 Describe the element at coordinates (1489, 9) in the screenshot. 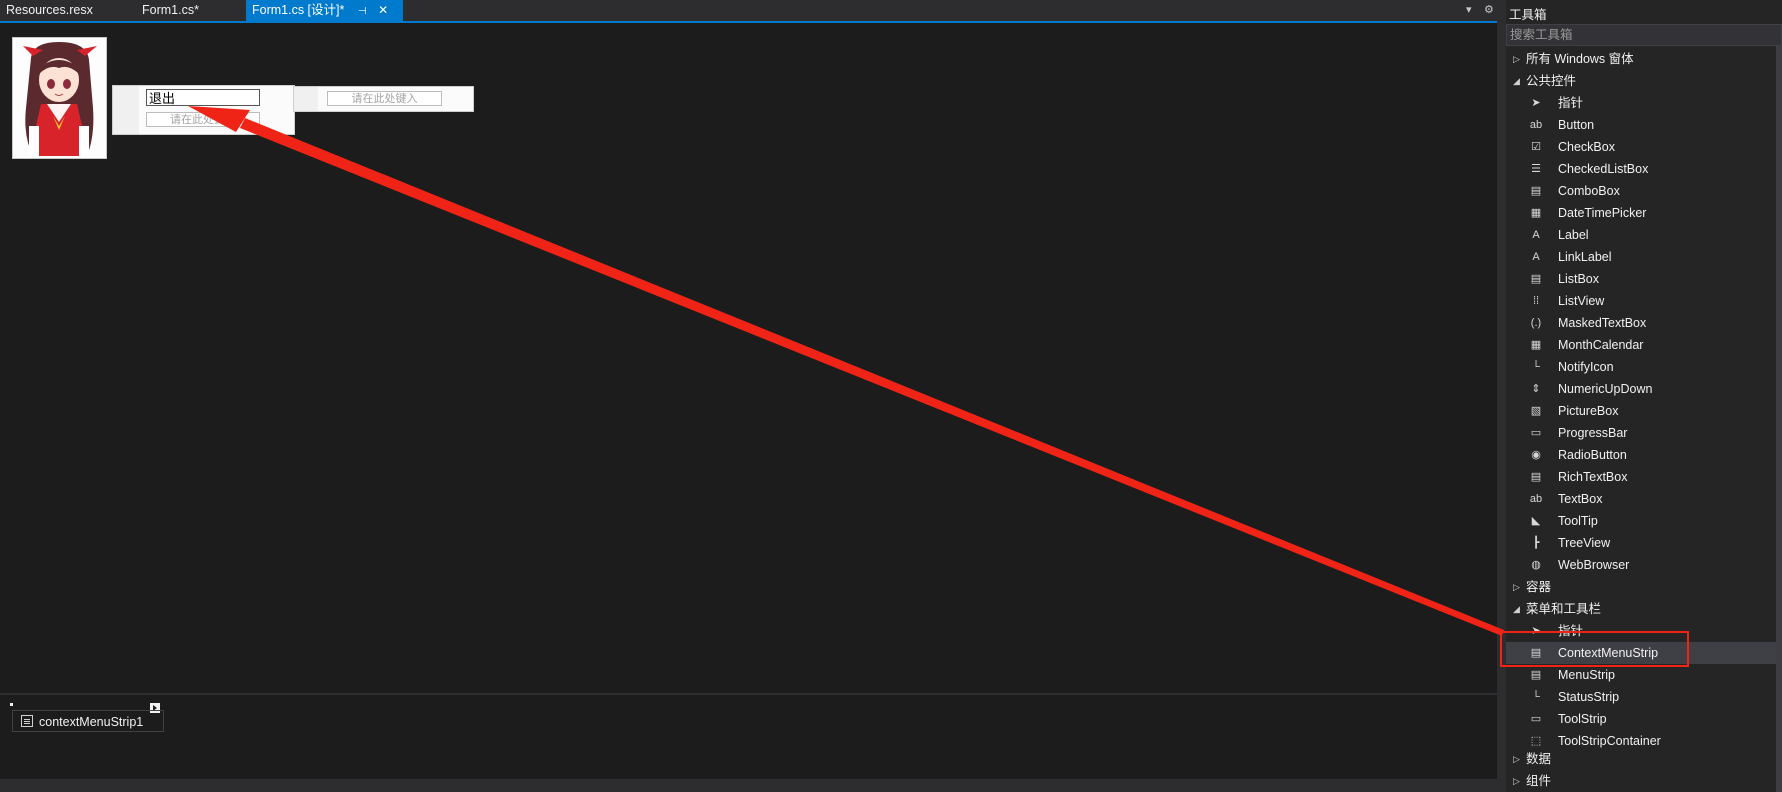

I see `settings-icon: ⚙` at that location.